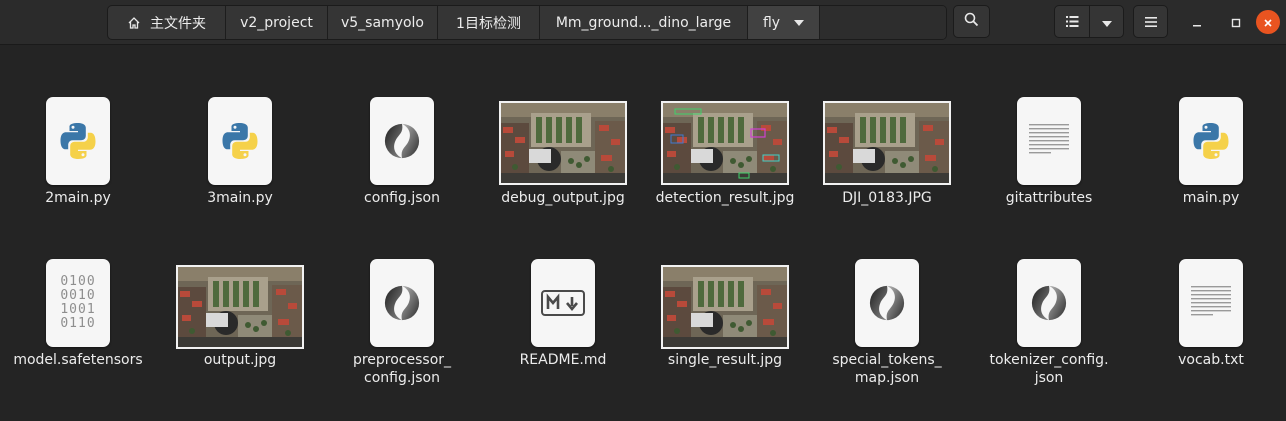  I want to click on breadcrumb-item: Mm_ground..._dino_large, so click(644, 22).